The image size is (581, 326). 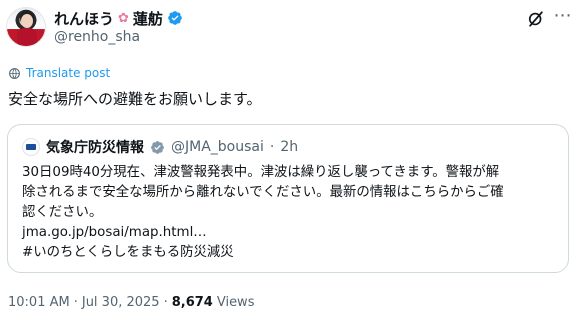 I want to click on verified-badge-icon, so click(x=175, y=18).